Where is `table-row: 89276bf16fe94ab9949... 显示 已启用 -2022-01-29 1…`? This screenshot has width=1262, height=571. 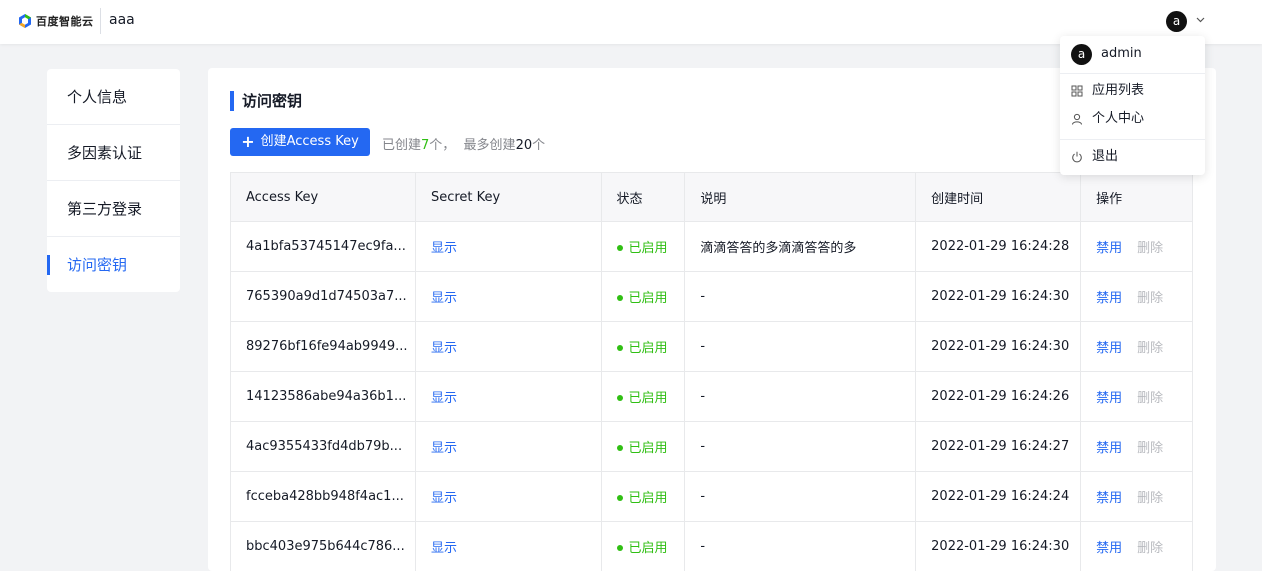 table-row: 89276bf16fe94ab9949... 显示 已启用 -2022-01-29 1… is located at coordinates (711, 346).